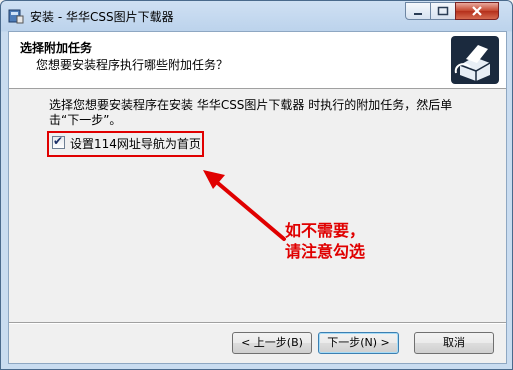 The height and width of the screenshot is (370, 513). I want to click on wizard-header: 选择附加任务 您想要安装程序执行哪些附加任务？, so click(257, 60).